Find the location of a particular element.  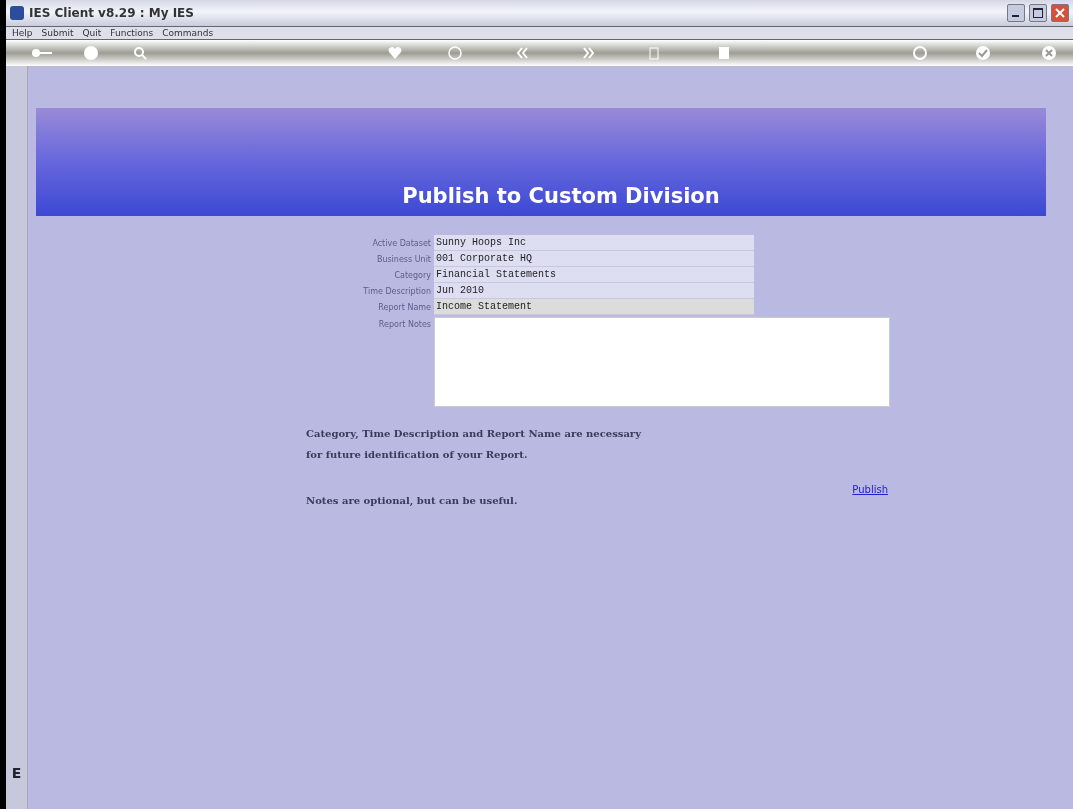

field-label: Category is located at coordinates (412, 275).